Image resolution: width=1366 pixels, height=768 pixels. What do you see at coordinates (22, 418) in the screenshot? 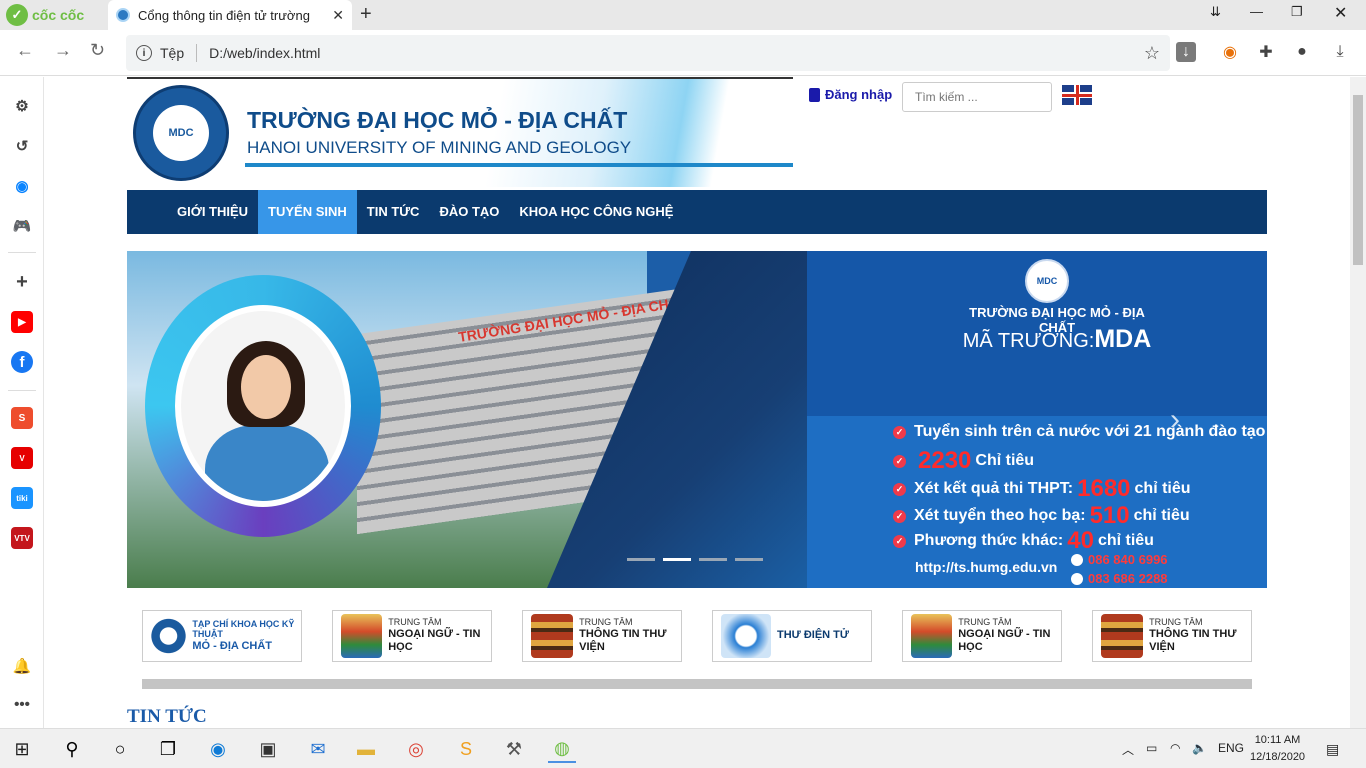
I see `shopee-icon: S` at bounding box center [22, 418].